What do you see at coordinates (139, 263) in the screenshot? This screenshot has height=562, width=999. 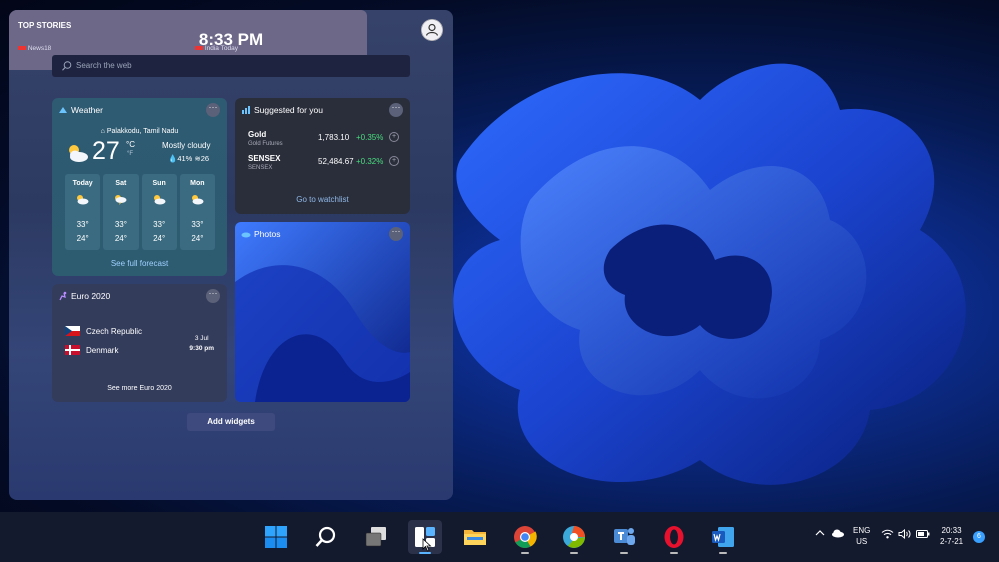 I see `see-full-forecast-link: See full forecast` at bounding box center [139, 263].